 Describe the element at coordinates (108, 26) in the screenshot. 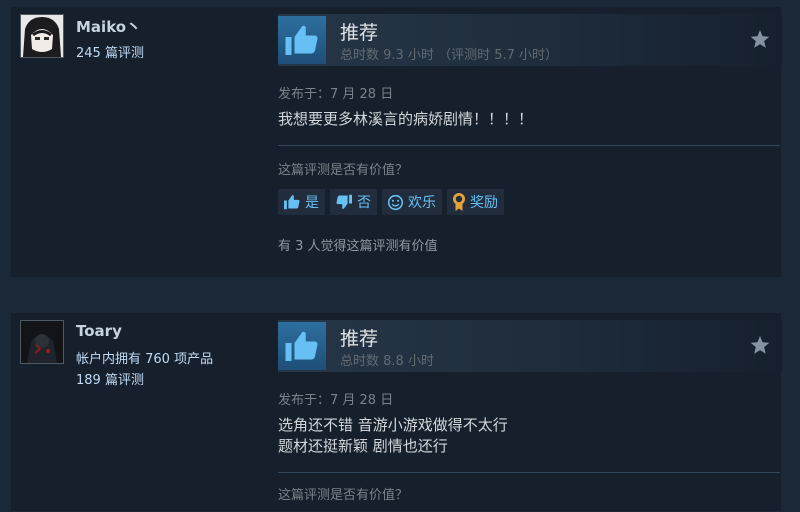

I see `user-name: Maiko丶` at that location.